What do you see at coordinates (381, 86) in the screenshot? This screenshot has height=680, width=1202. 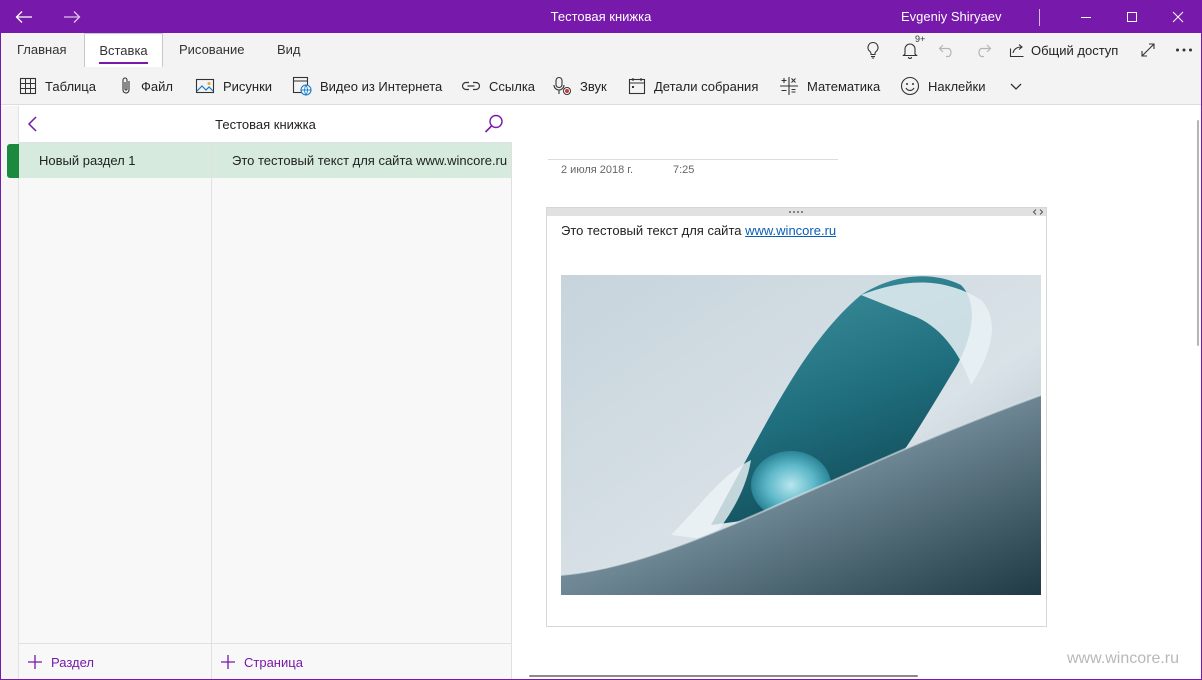 I see `insert-online-video-label: Видео из Интернета` at bounding box center [381, 86].